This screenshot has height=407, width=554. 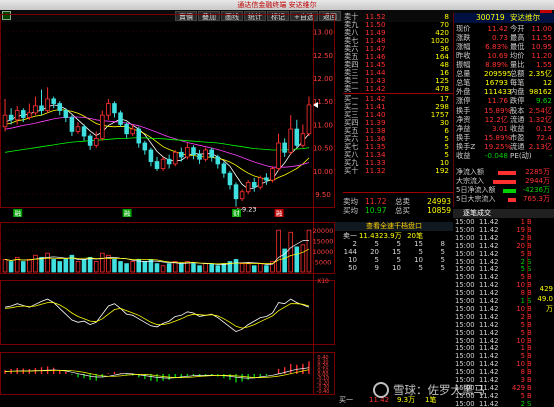 I want to click on candle-body, so click(x=151, y=155).